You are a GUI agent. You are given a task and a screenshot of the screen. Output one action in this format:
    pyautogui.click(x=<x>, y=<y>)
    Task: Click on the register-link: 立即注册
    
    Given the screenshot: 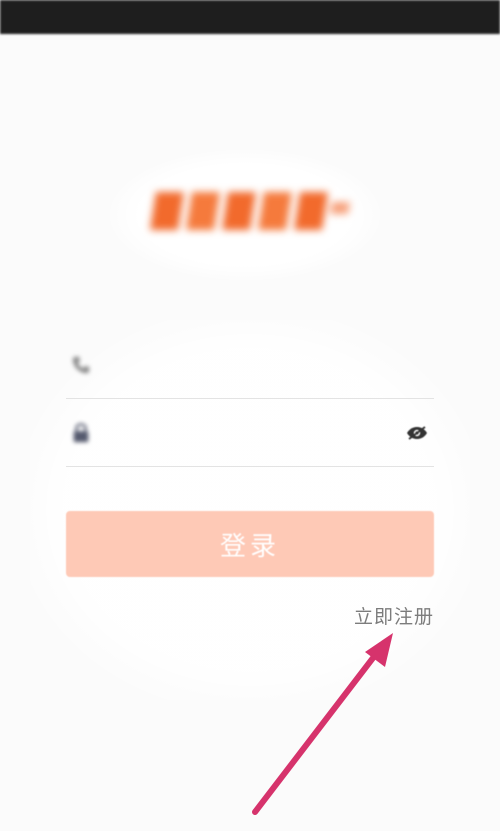 What is the action you would take?
    pyautogui.click(x=394, y=615)
    